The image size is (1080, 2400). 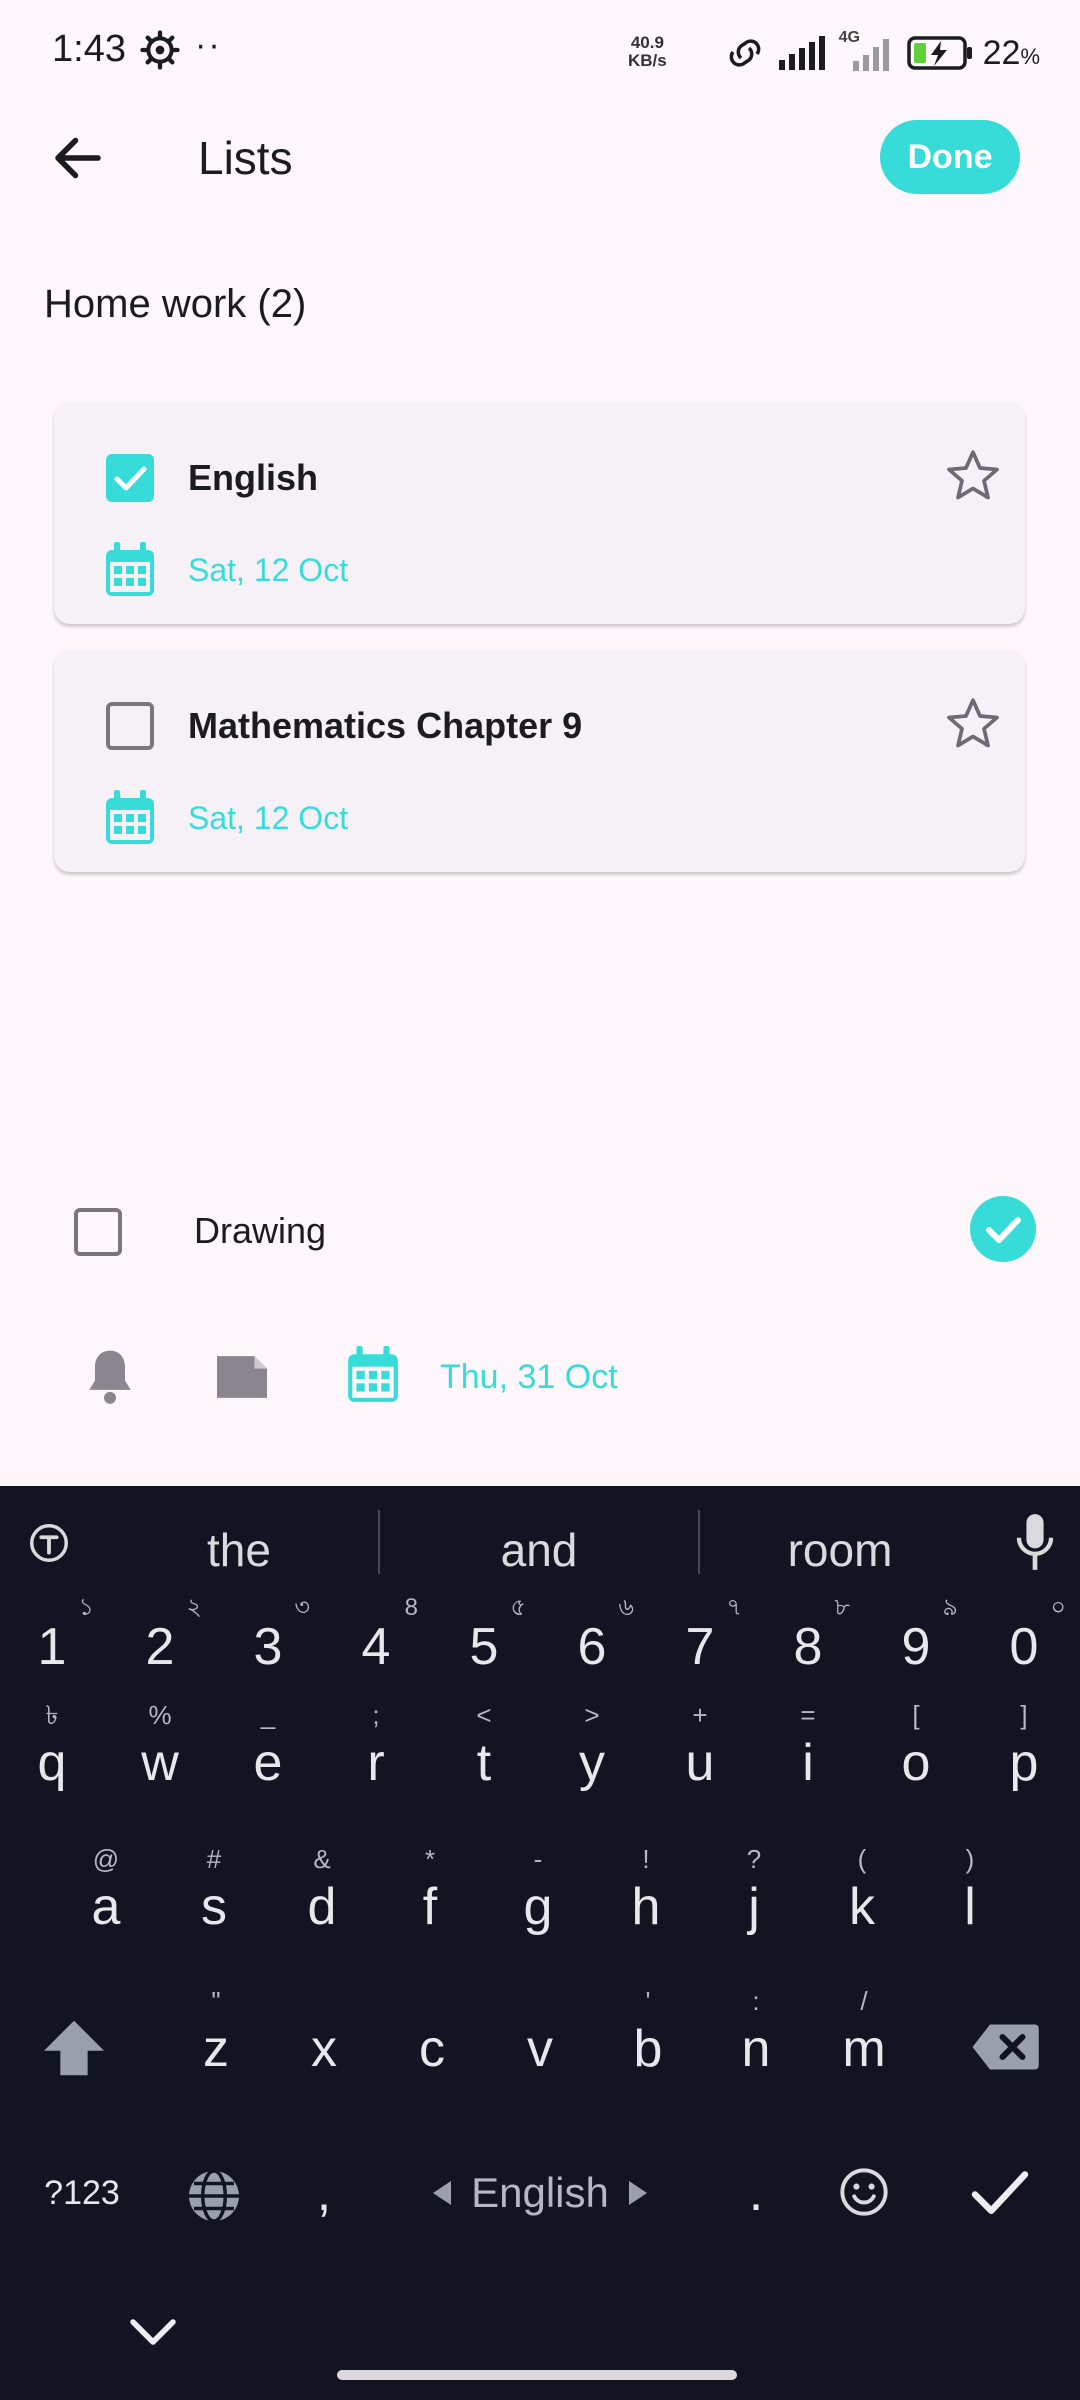 I want to click on shift-icon, so click(x=74, y=2048).